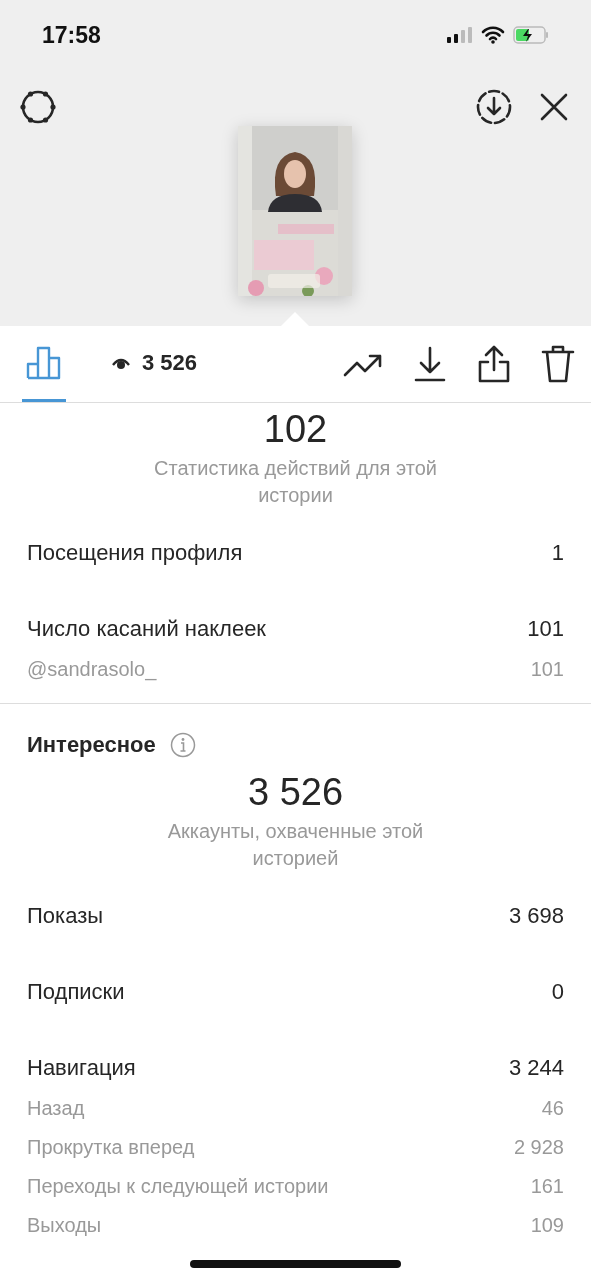 The height and width of the screenshot is (1280, 591). What do you see at coordinates (178, 1186) in the screenshot?
I see `metric-label: Переходы к следующей истории` at bounding box center [178, 1186].